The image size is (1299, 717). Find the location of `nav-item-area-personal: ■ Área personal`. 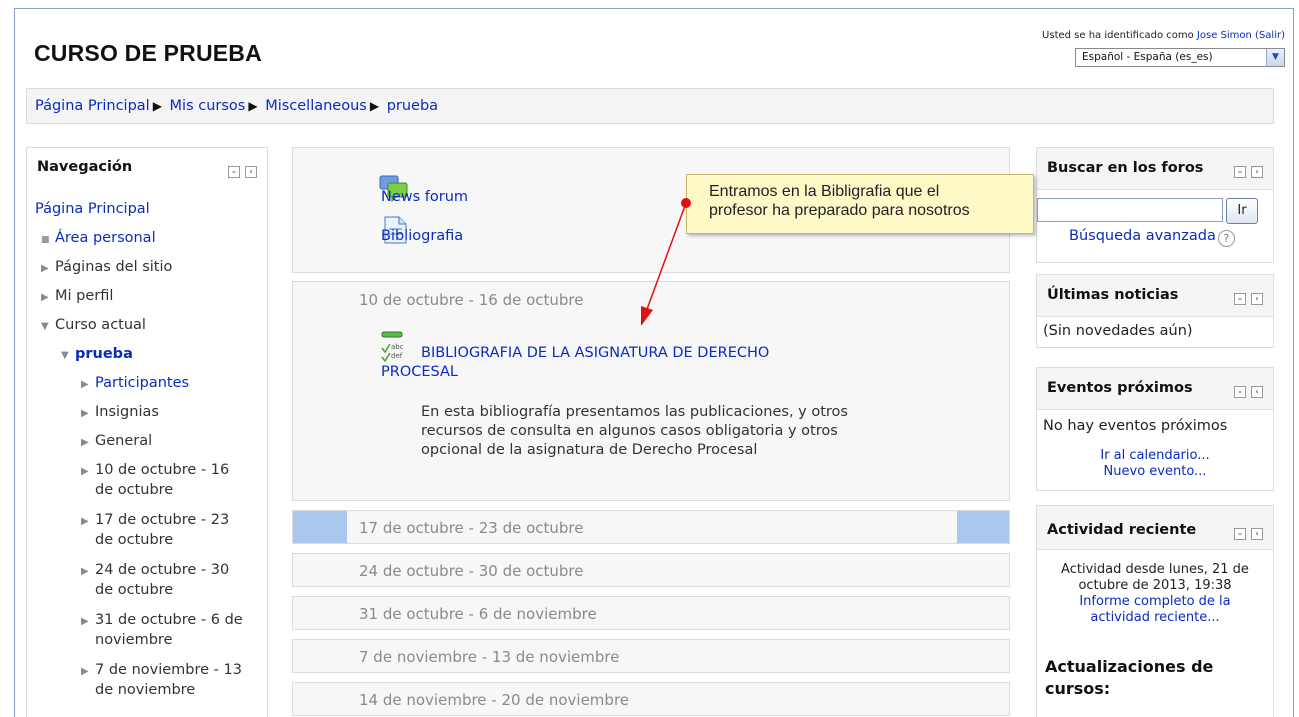

nav-item-area-personal: ■ Área personal is located at coordinates (98, 239).